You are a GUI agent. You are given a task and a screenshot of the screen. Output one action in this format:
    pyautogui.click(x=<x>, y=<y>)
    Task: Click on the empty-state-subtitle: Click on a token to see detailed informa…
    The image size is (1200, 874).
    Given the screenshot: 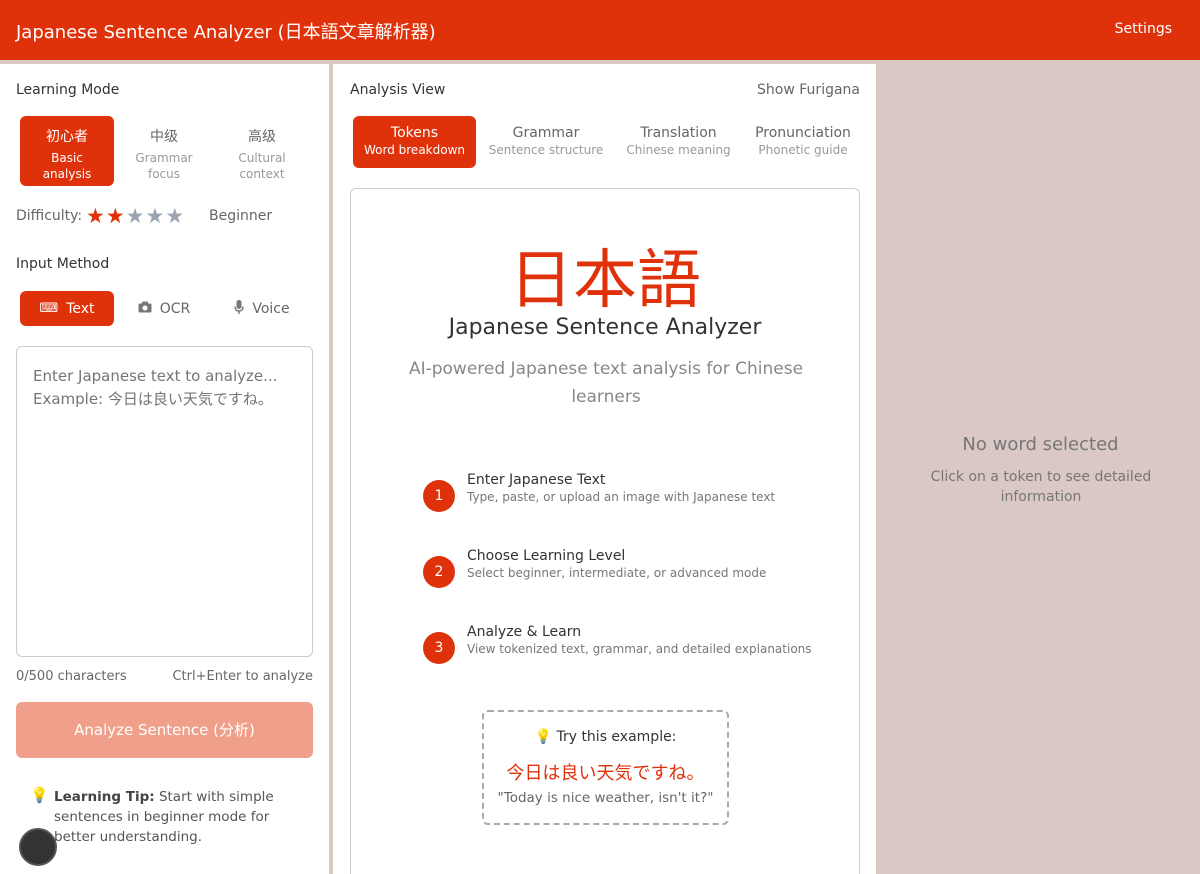 What is the action you would take?
    pyautogui.click(x=1041, y=487)
    